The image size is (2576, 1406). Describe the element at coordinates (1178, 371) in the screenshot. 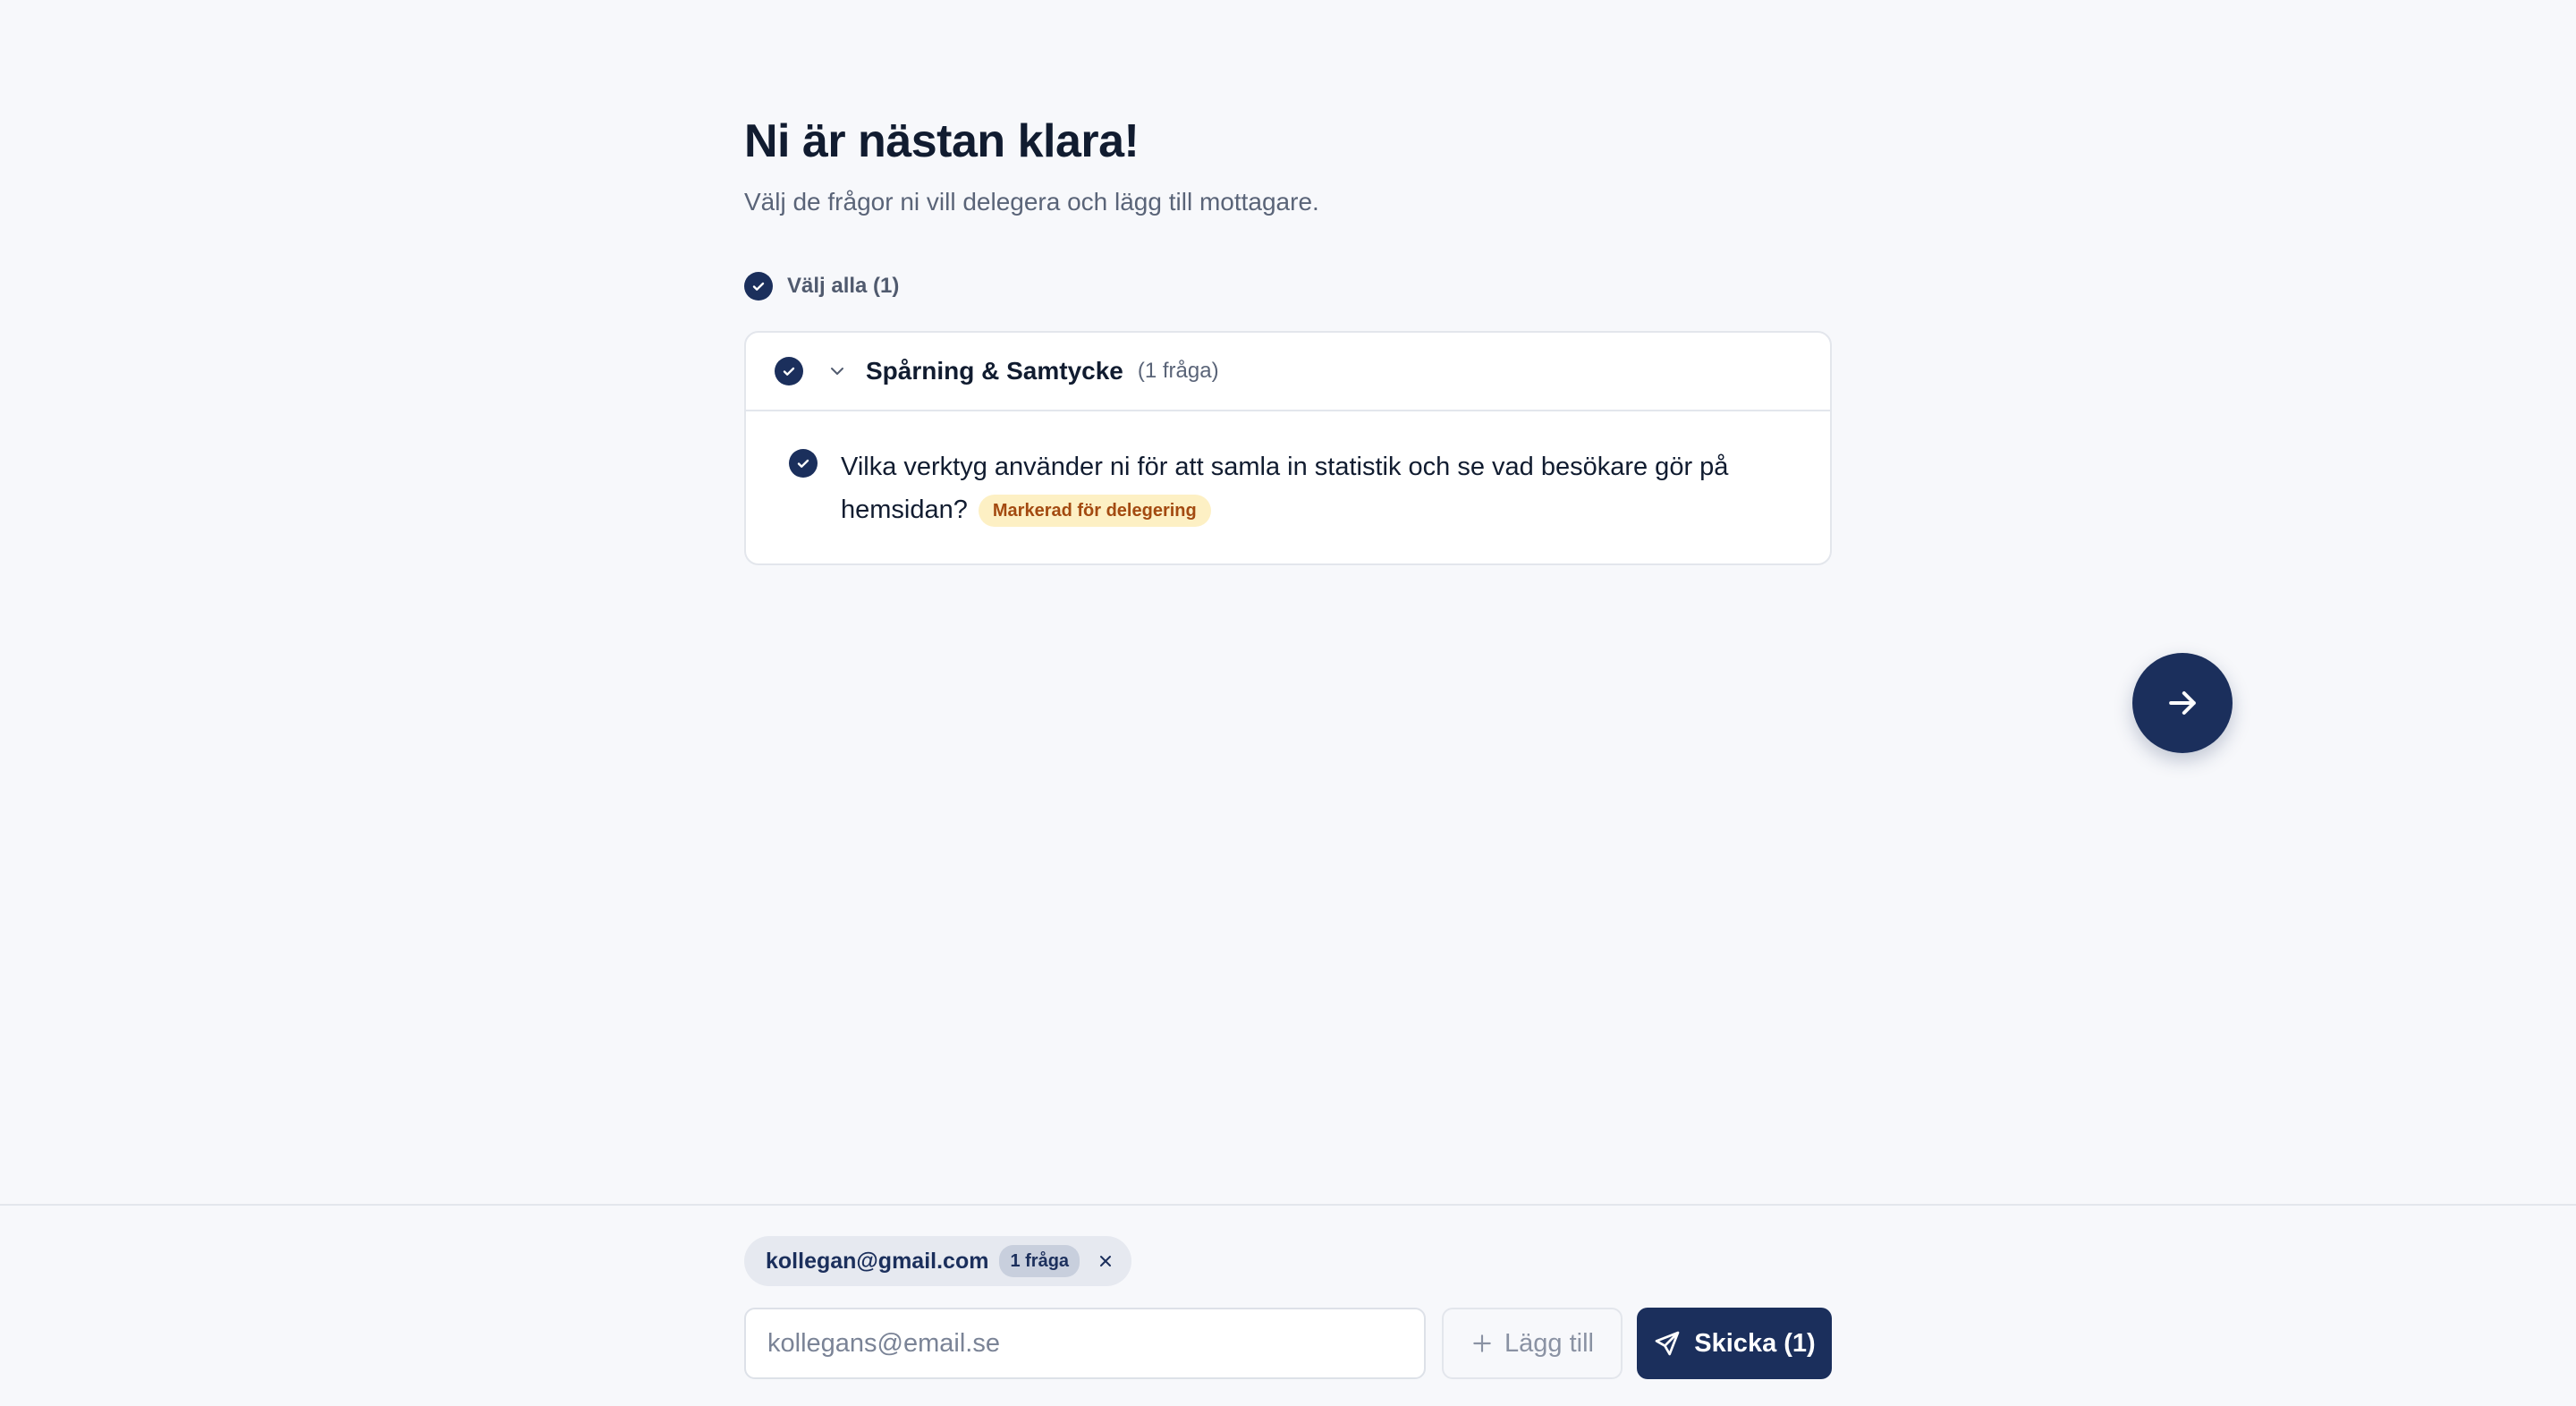

I see `category-question-count: (1 fråga)` at that location.